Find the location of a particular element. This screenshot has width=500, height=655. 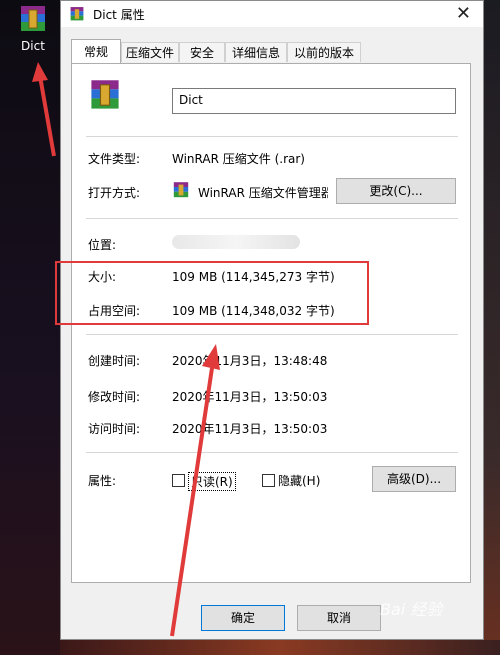

title-bar: Dict 属性 ✕ is located at coordinates (272, 14).